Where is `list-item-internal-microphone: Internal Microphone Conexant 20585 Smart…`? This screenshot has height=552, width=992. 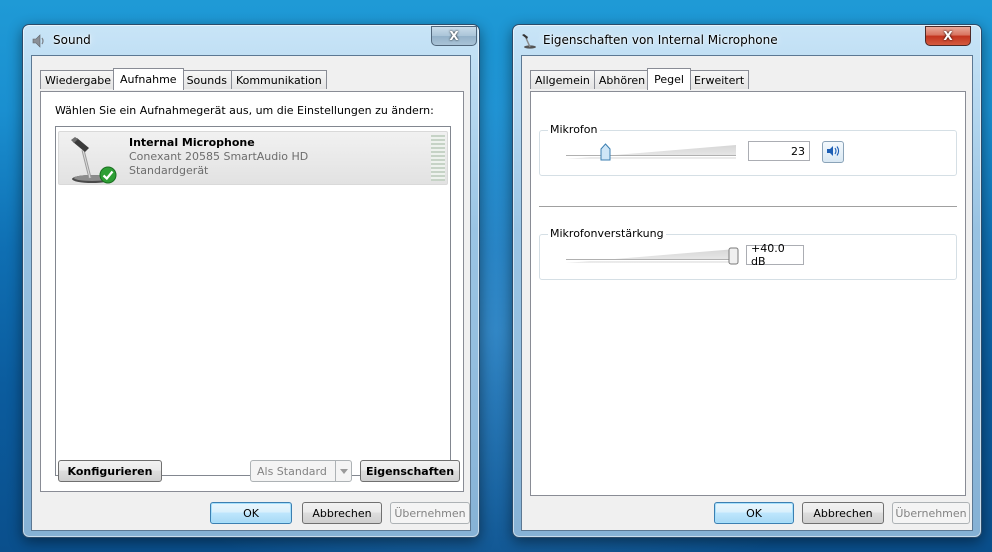
list-item-internal-microphone: Internal Microphone Conexant 20585 Smart… is located at coordinates (253, 158).